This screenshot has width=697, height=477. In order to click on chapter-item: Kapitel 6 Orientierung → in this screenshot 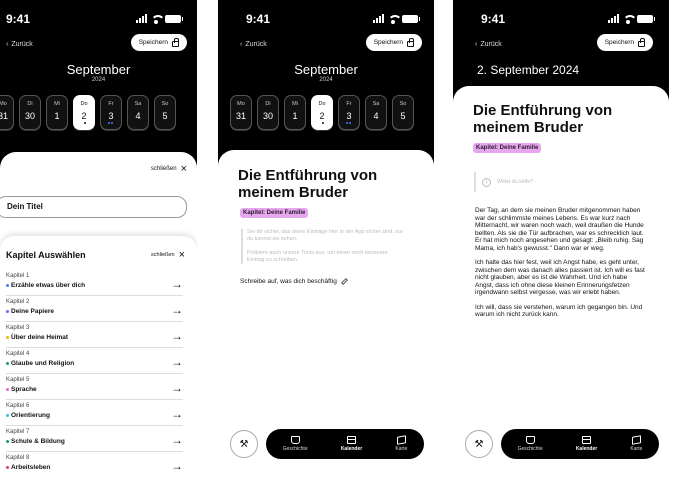, I will do `click(94, 413)`.